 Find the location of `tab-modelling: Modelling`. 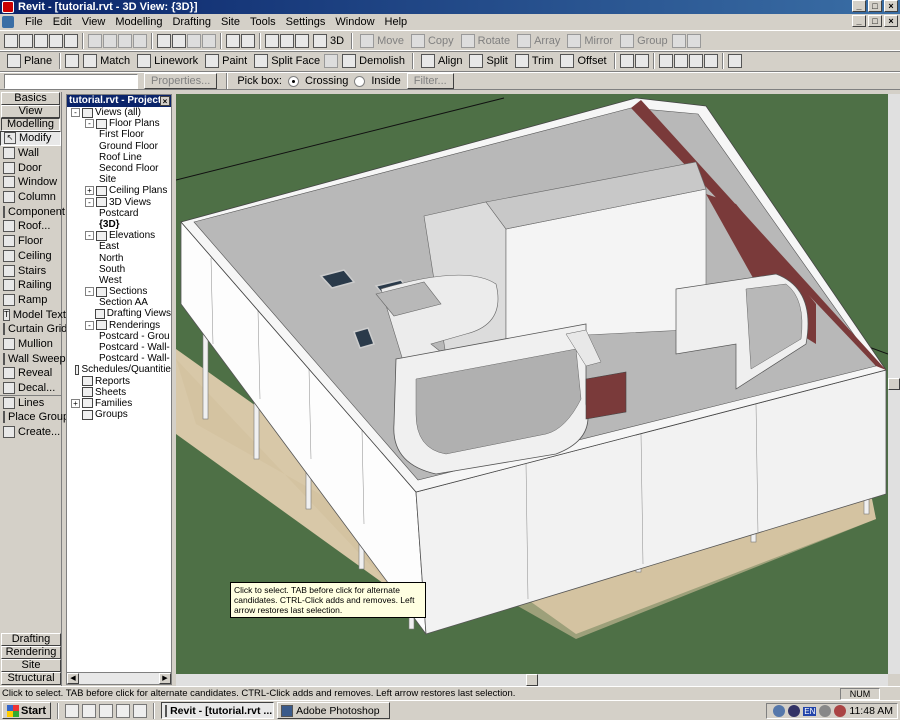

tab-modelling: Modelling is located at coordinates (30, 124).